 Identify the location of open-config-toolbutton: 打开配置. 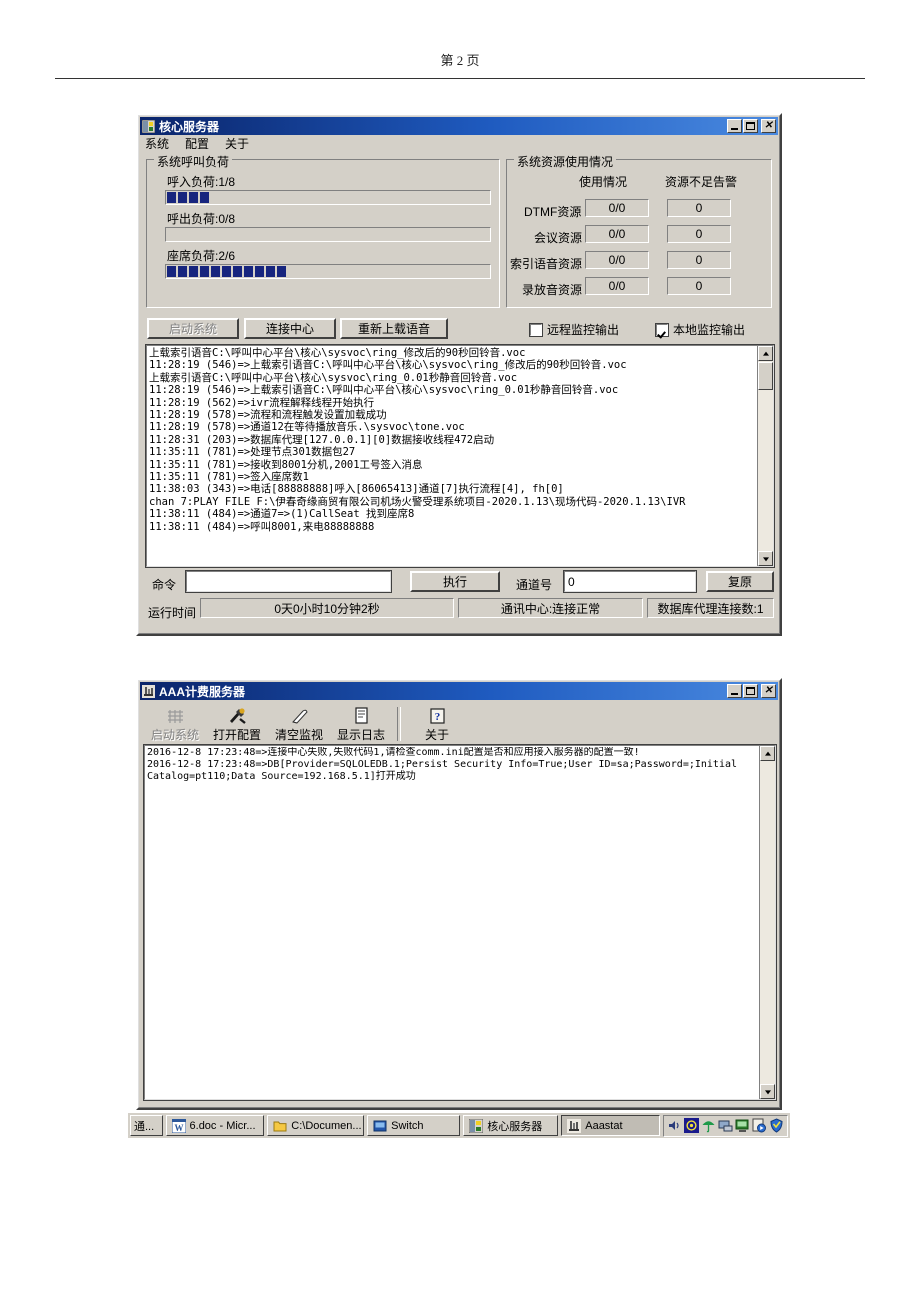
(237, 723).